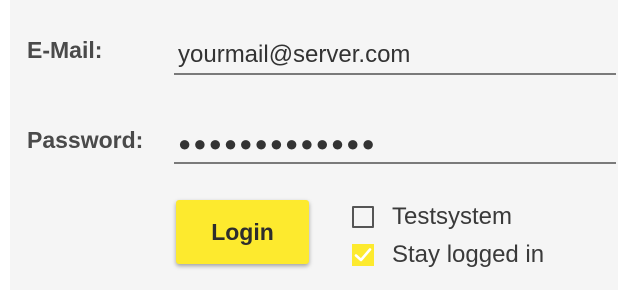 This screenshot has width=628, height=302. What do you see at coordinates (65, 50) in the screenshot?
I see `email-label: E-Mail:` at bounding box center [65, 50].